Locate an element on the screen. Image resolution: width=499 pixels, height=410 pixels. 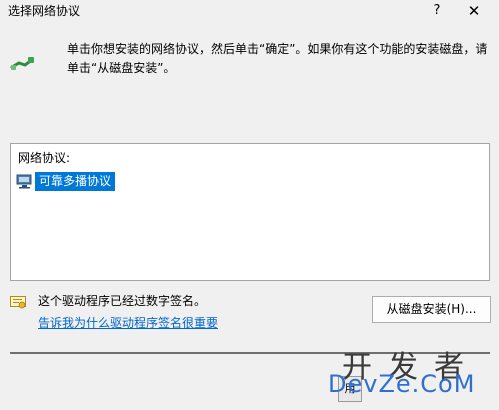
certificate-icon is located at coordinates (18, 302).